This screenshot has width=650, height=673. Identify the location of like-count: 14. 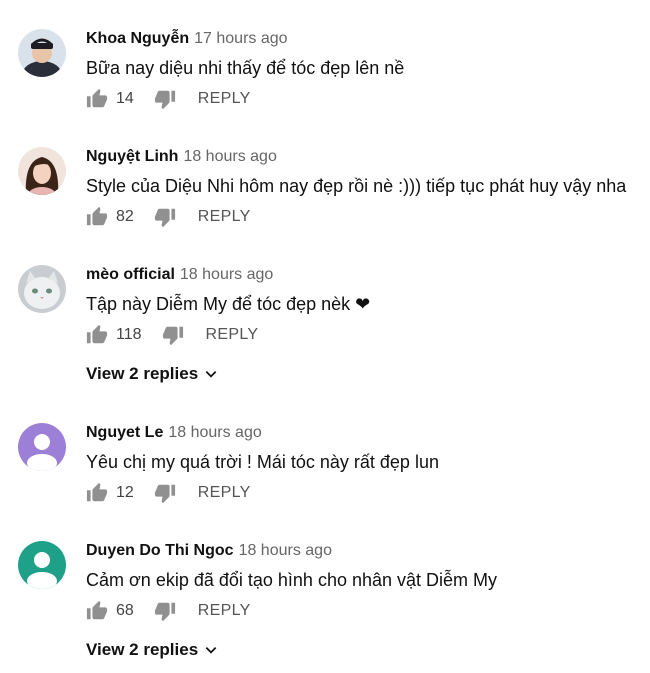
(125, 98).